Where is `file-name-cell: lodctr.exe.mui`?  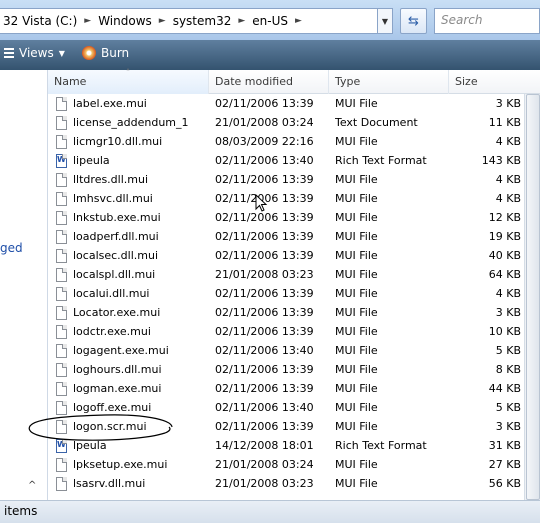 file-name-cell: lodctr.exe.mui is located at coordinates (133, 331).